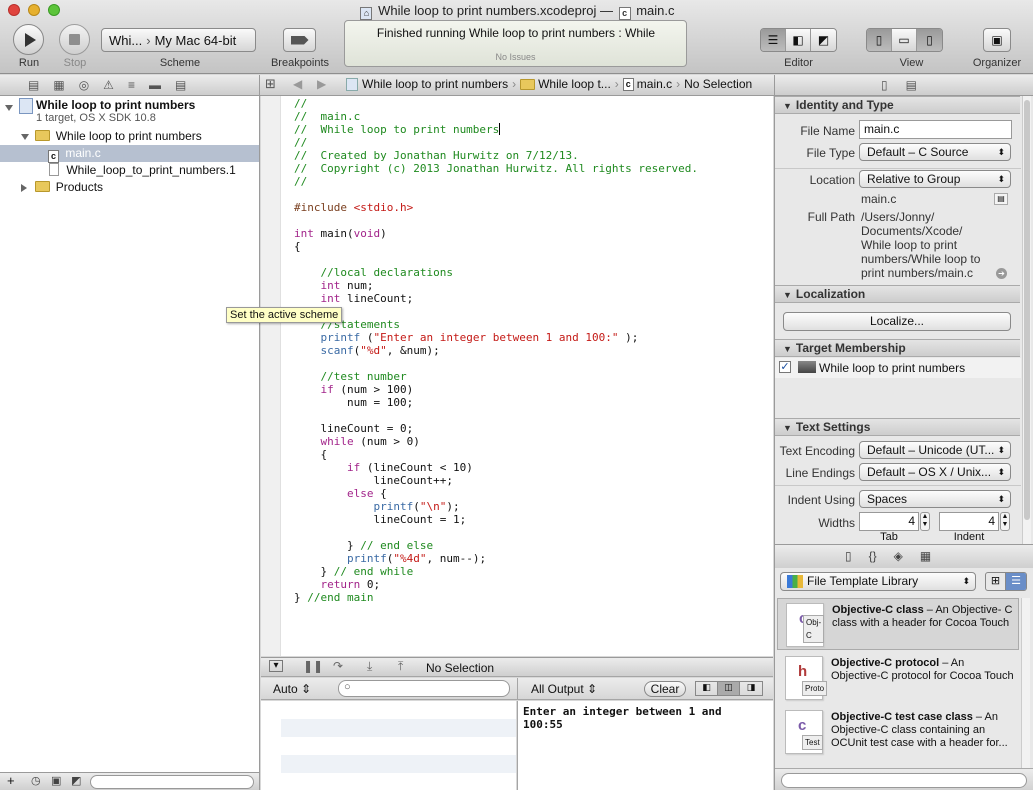 Image resolution: width=1033 pixels, height=790 pixels. Describe the element at coordinates (299, 40) in the screenshot. I see `breakpoints-button` at that location.